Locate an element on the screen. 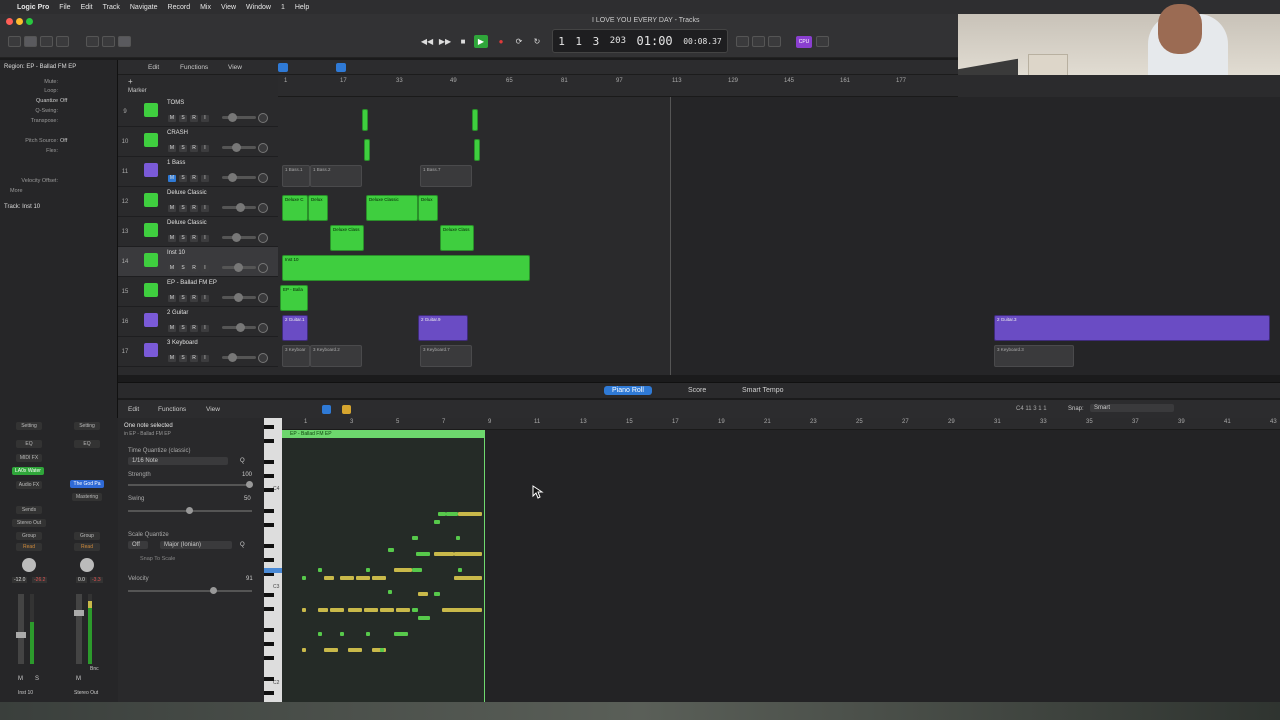 This screenshot has width=1280, height=720. track-name: CRASH is located at coordinates (177, 133).